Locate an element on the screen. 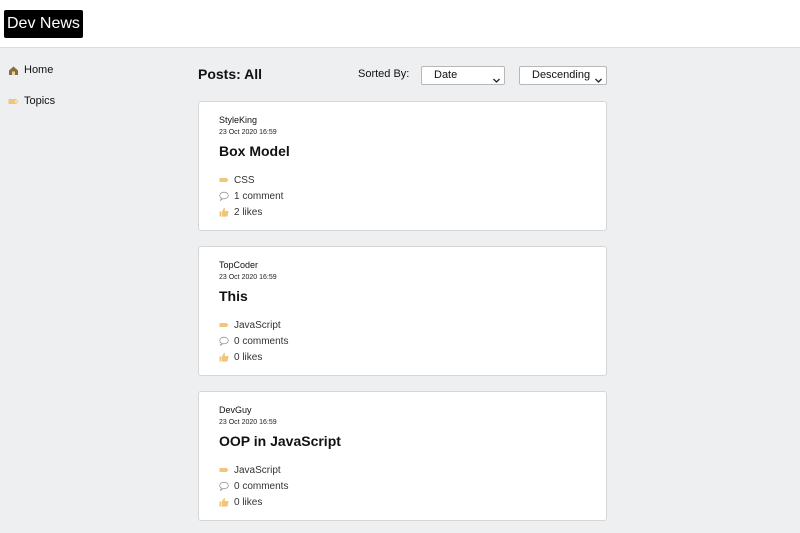 This screenshot has height=533, width=800. sidebar-item-home: Home is located at coordinates (30, 70).